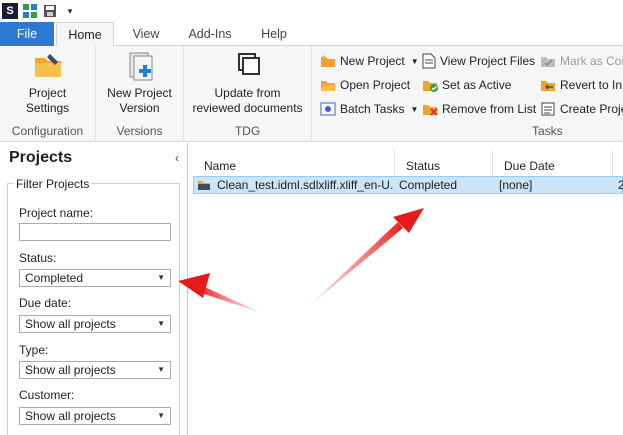 Image resolution: width=623 pixels, height=435 pixels. What do you see at coordinates (247, 131) in the screenshot?
I see `group-label-tdg: TDG` at bounding box center [247, 131].